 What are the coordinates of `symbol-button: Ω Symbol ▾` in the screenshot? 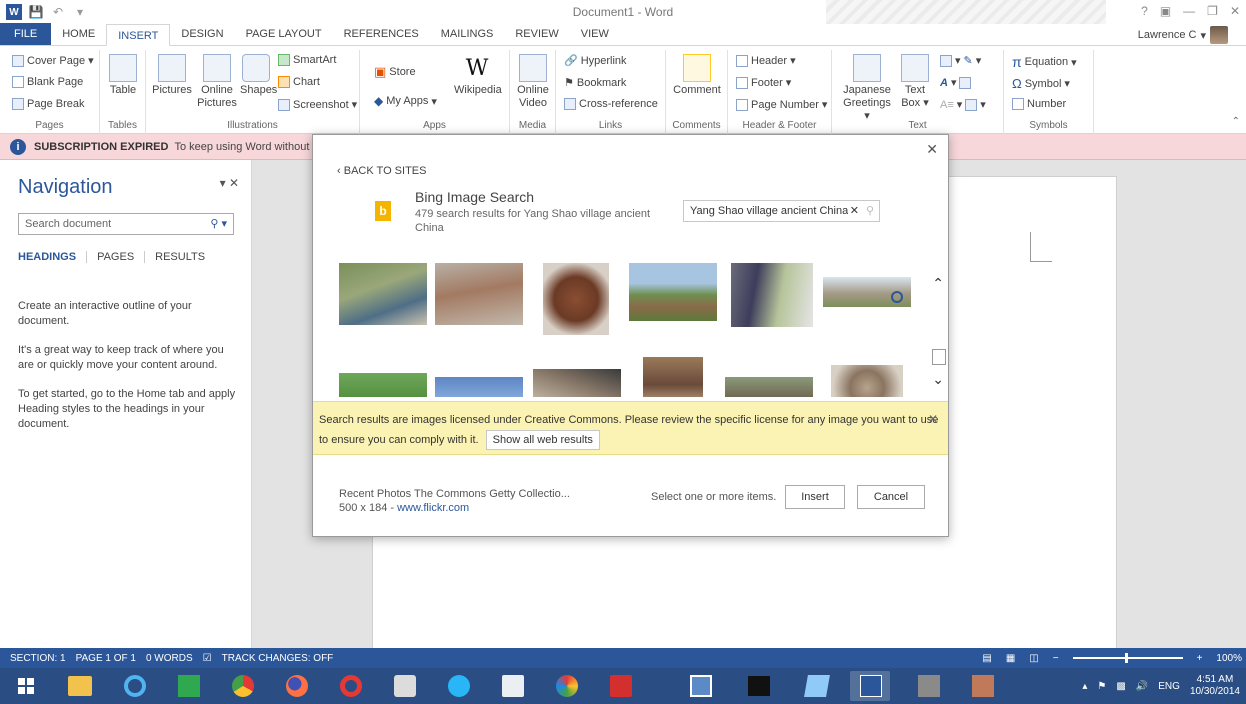 It's located at (1041, 83).